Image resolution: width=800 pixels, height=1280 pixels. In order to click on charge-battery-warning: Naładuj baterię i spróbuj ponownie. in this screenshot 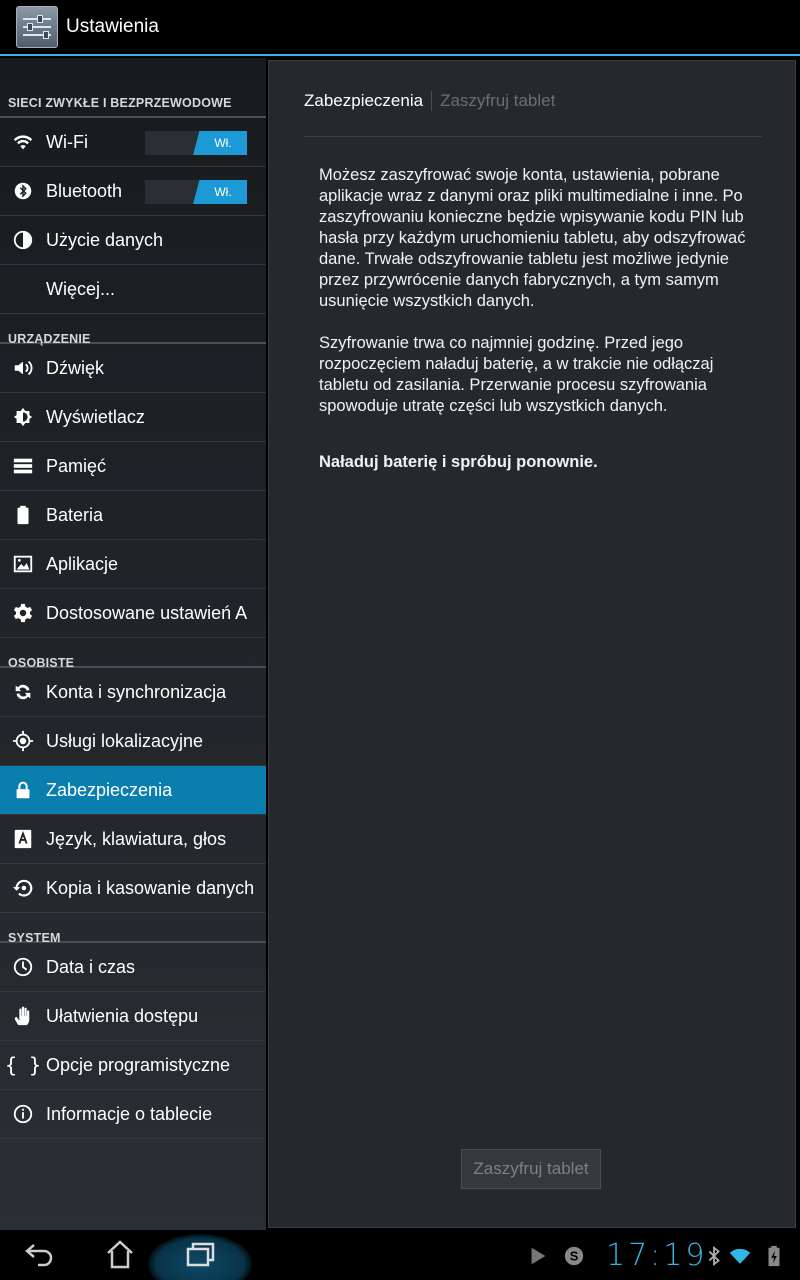, I will do `click(458, 462)`.